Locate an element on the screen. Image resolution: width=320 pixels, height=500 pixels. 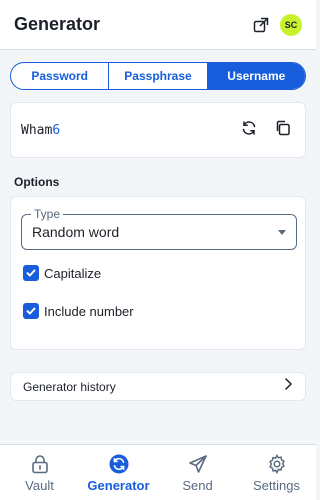
generator-type-tabs: Password Passphrase Username is located at coordinates (158, 76).